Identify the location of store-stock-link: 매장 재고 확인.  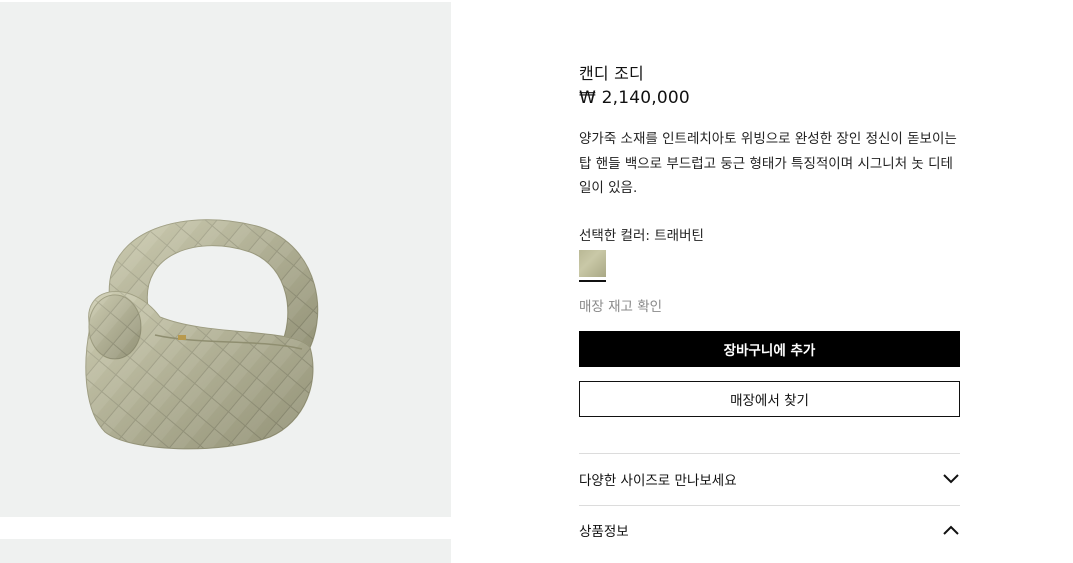
(620, 305).